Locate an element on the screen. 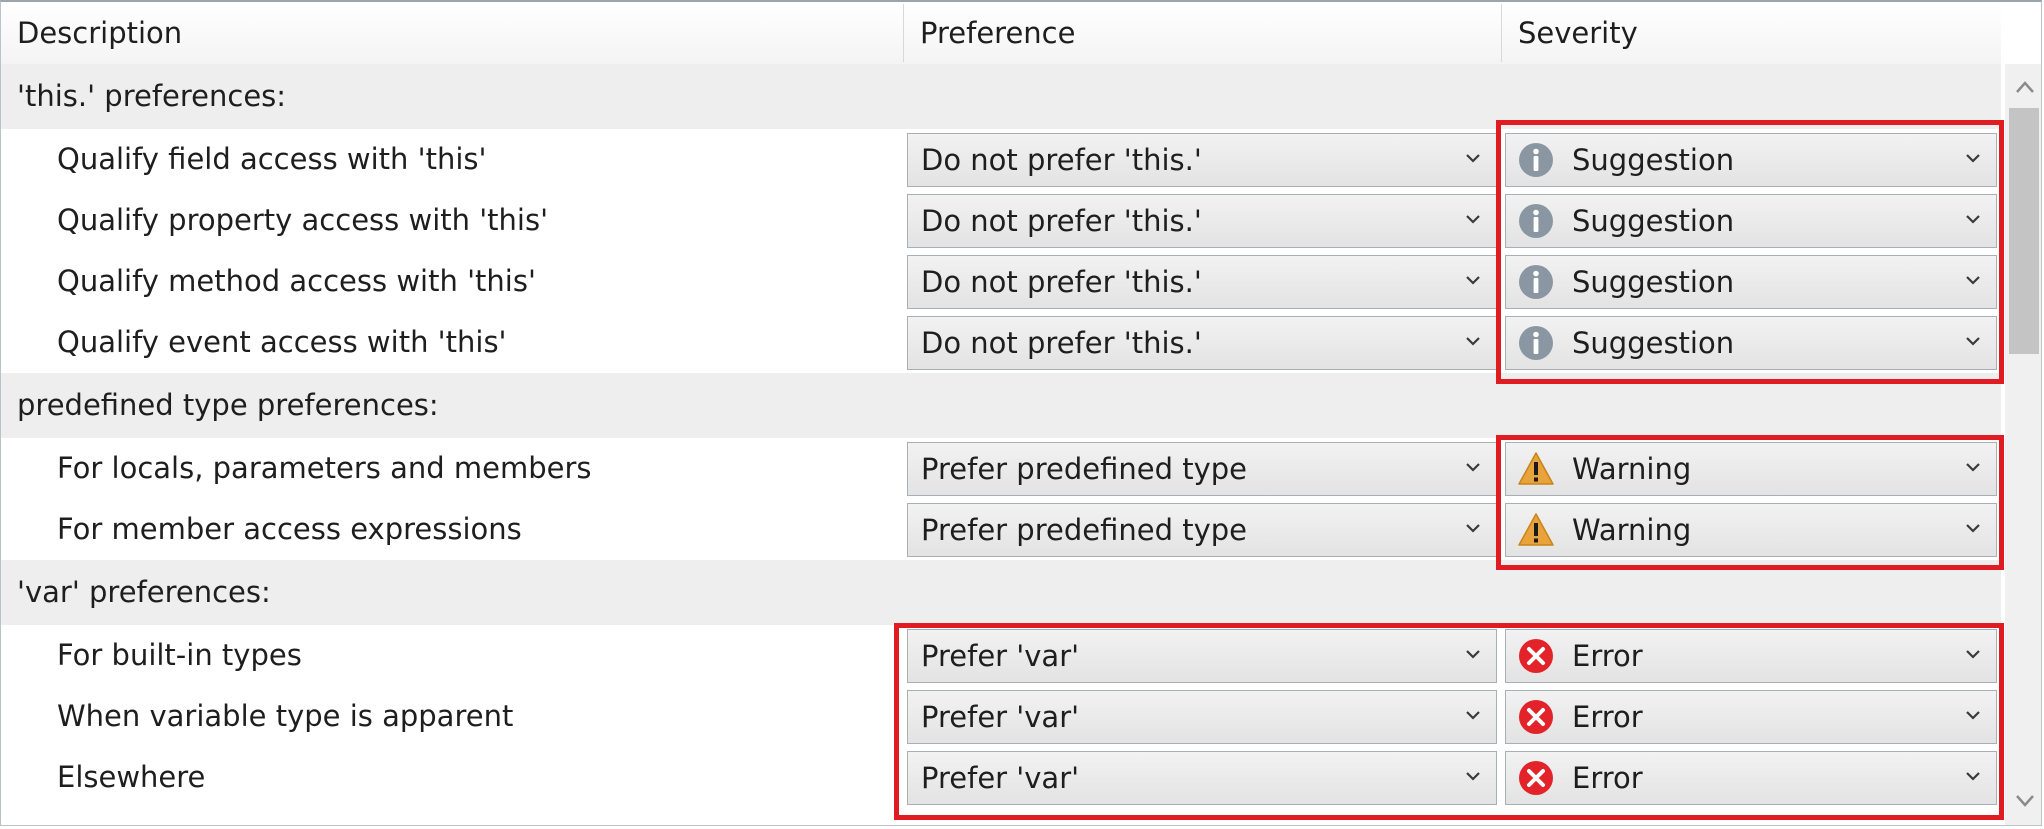 The image size is (2044, 829). option-row: For built-in types Prefer 'var' Error is located at coordinates (1001, 655).